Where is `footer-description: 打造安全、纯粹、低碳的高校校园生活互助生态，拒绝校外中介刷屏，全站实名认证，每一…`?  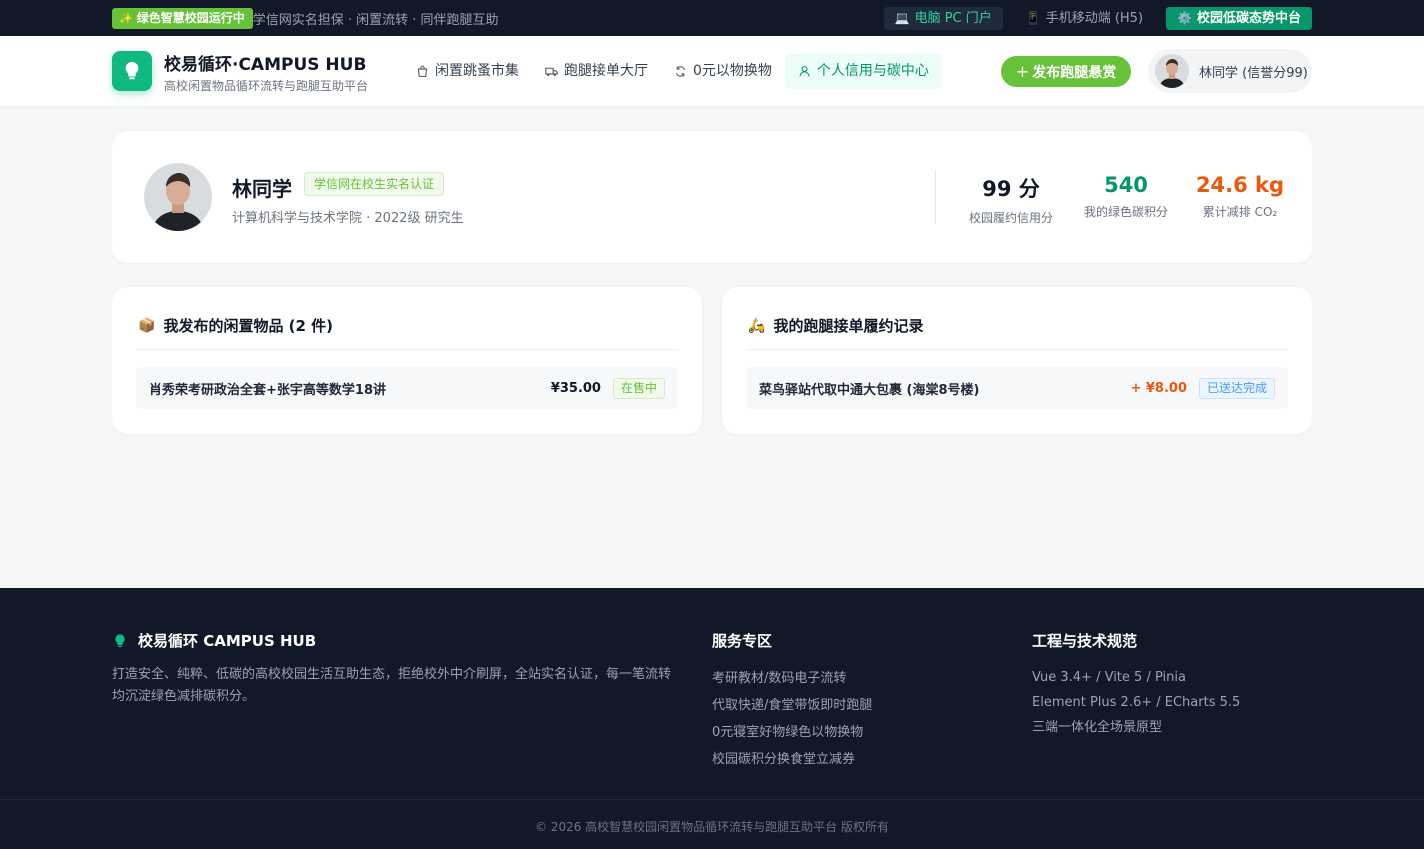
footer-description: 打造安全、纯粹、低碳的高校校园生活互助生态，拒绝校外中介刷屏，全站实名认证，每一… is located at coordinates (392, 685).